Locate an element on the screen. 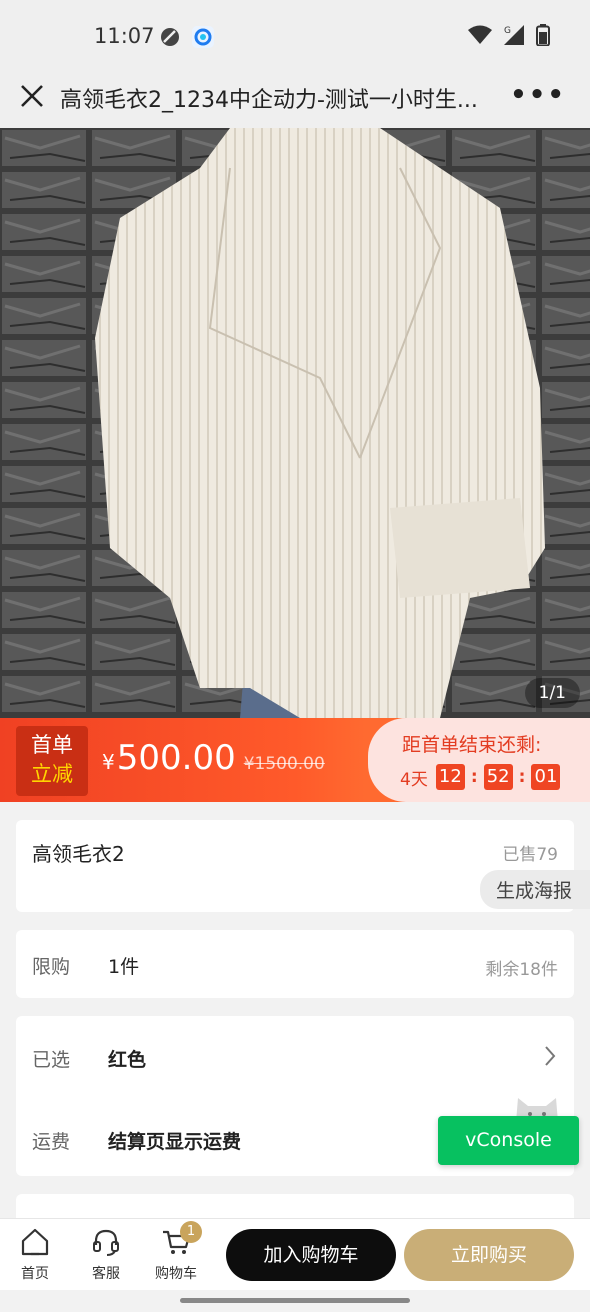 The height and width of the screenshot is (1312, 590). current-price: 500.00 is located at coordinates (176, 758).